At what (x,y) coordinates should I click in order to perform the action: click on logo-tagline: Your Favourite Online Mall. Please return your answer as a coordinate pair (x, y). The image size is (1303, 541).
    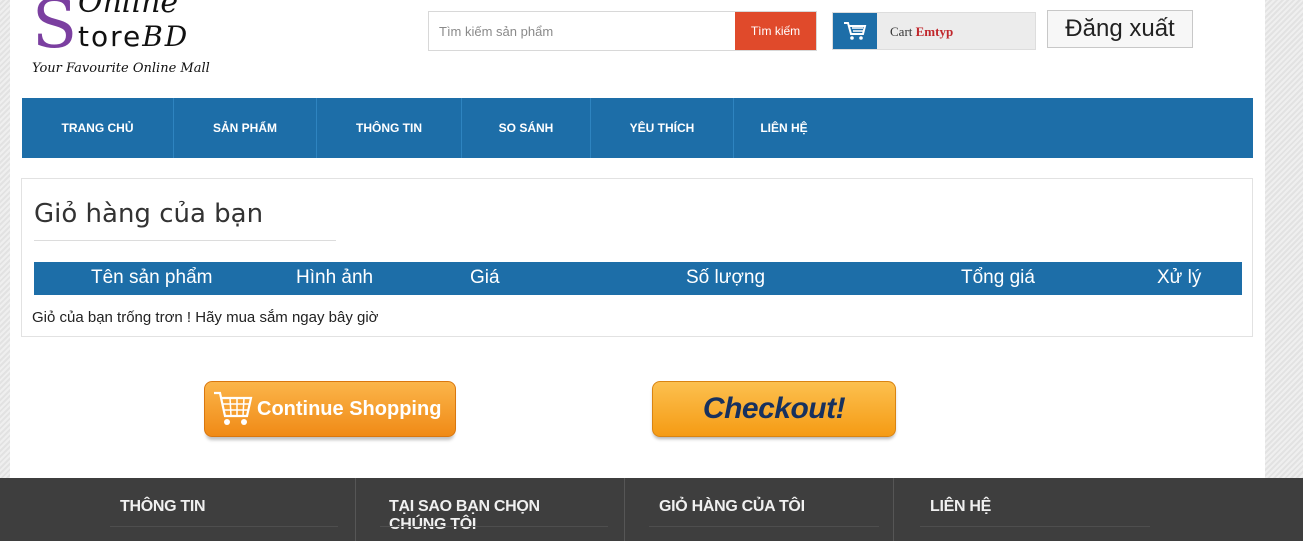
    Looking at the image, I should click on (121, 68).